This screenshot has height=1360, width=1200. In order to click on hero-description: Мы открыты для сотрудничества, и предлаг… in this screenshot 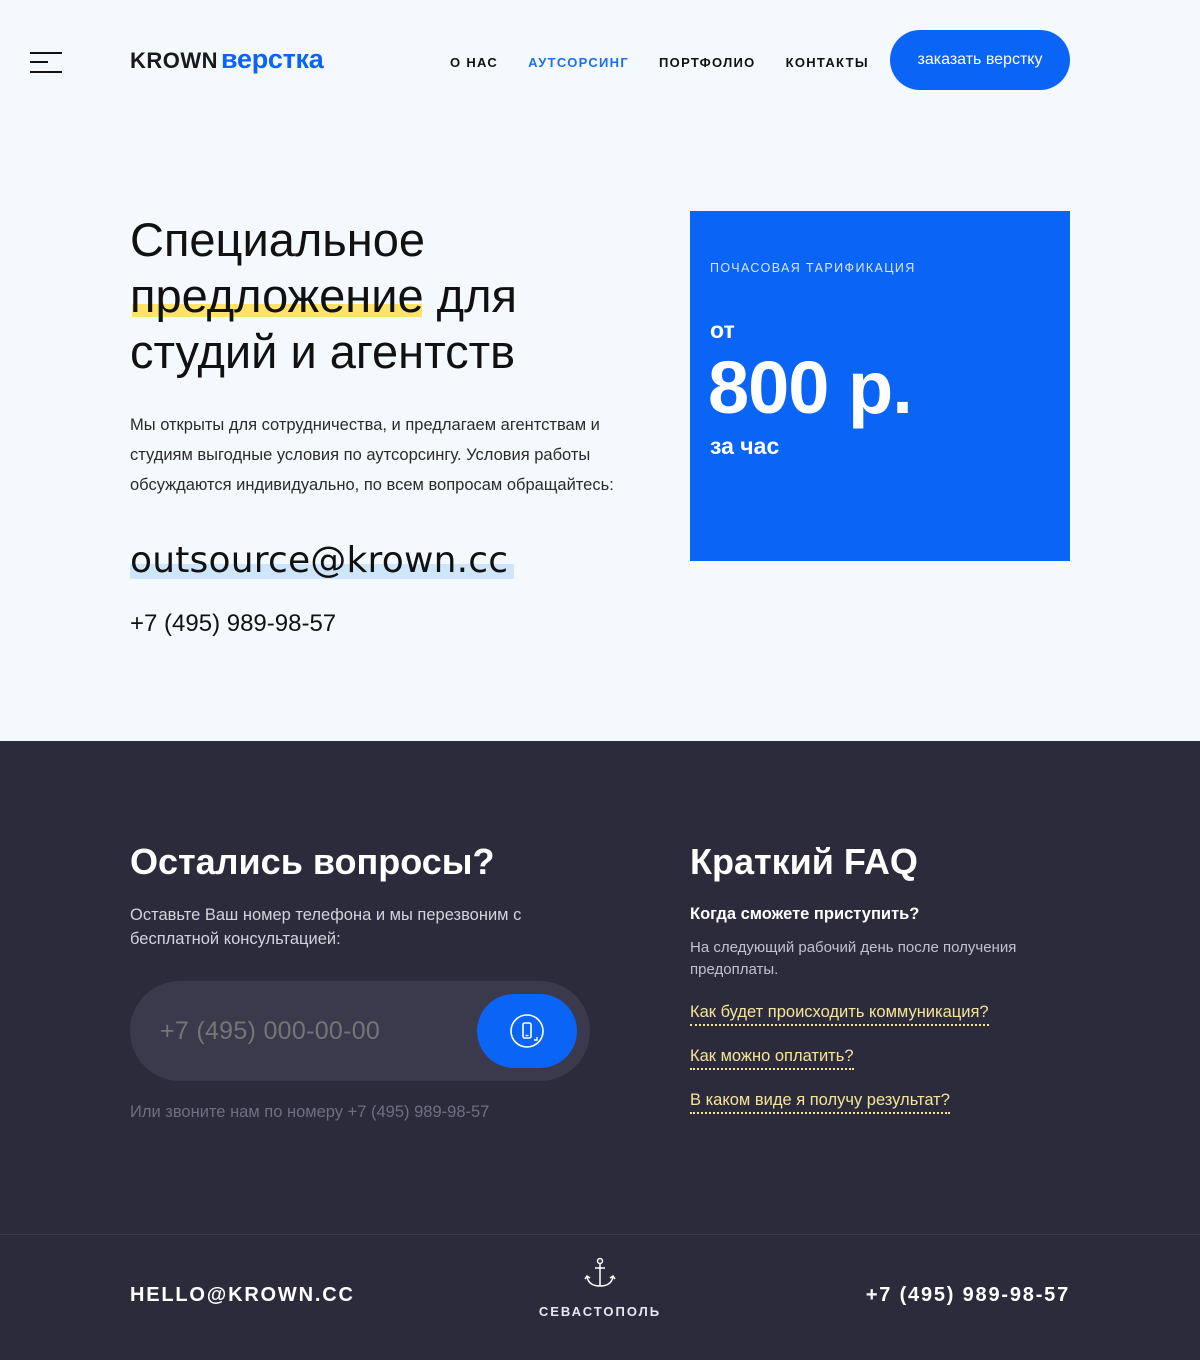, I will do `click(372, 455)`.